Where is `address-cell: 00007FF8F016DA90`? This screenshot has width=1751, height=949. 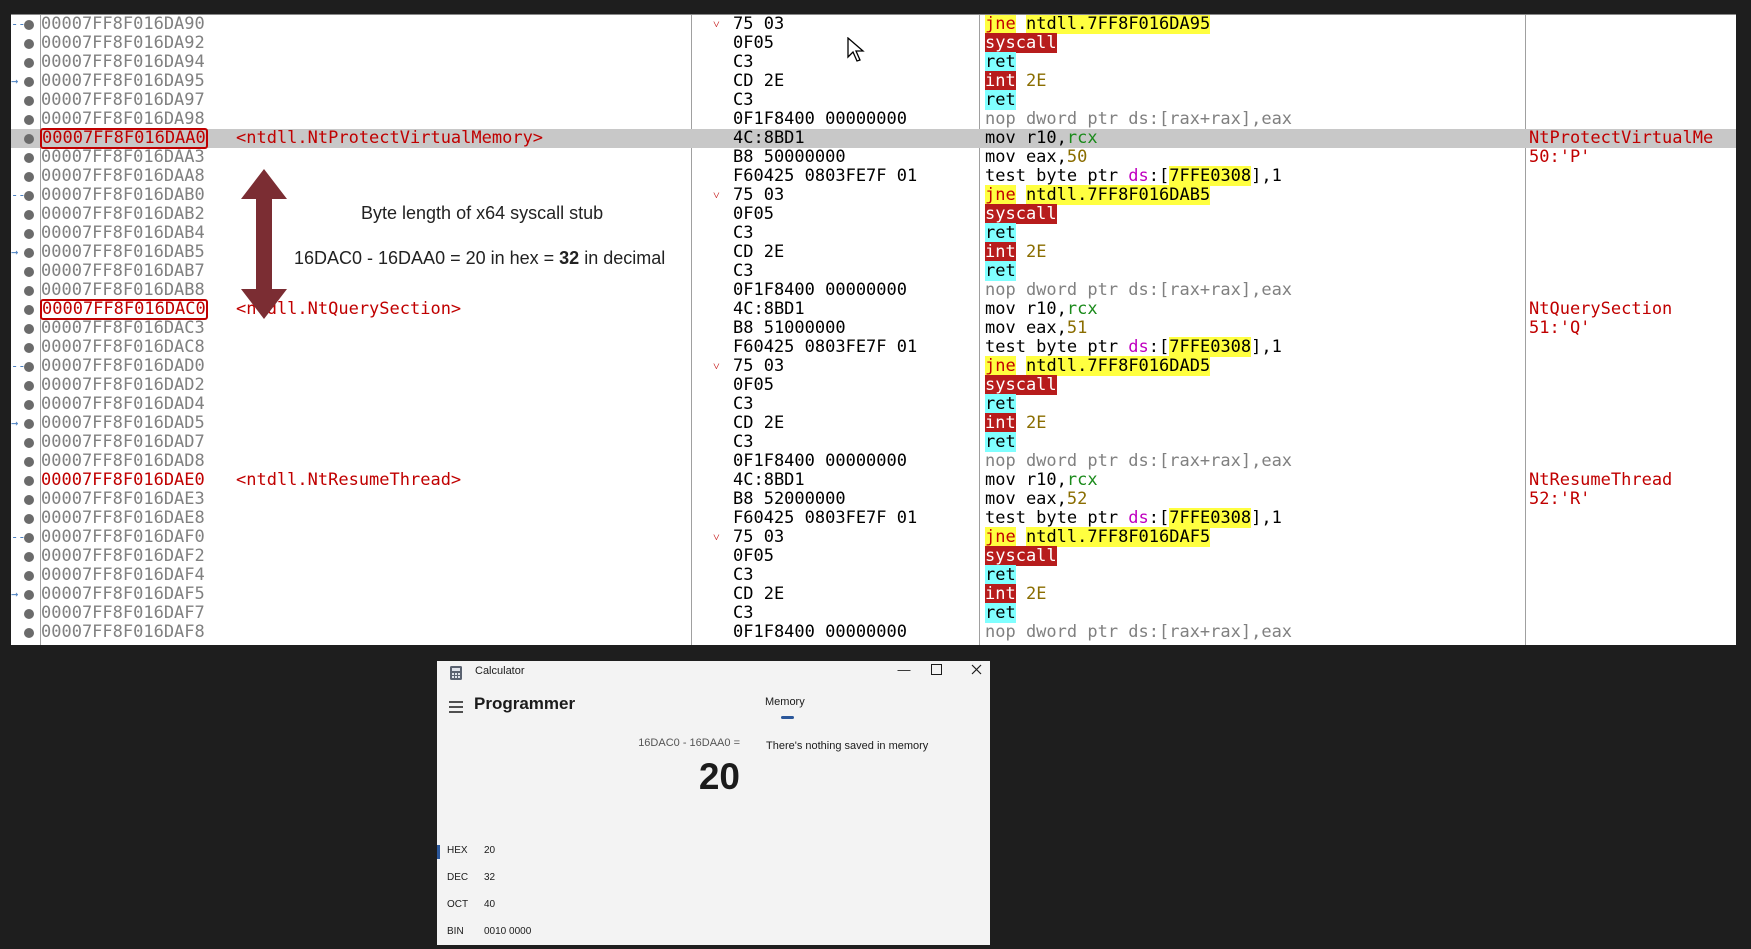
address-cell: 00007FF8F016DA90 is located at coordinates (123, 24).